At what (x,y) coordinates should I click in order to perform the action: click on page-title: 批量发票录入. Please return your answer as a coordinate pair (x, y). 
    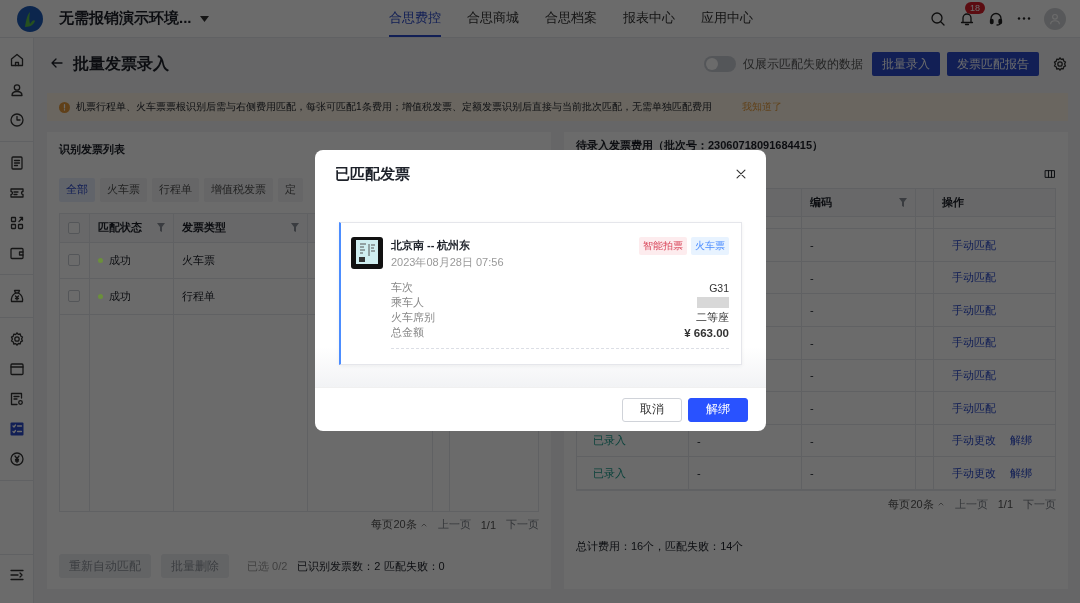
    Looking at the image, I should click on (121, 63).